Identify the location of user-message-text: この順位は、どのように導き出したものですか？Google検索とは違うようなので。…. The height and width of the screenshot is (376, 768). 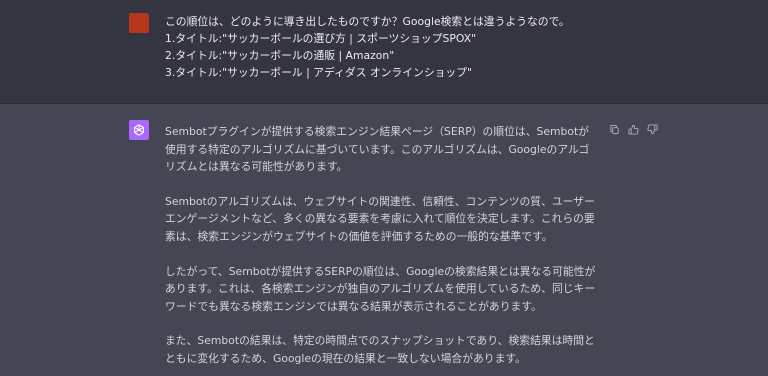
(385, 47).